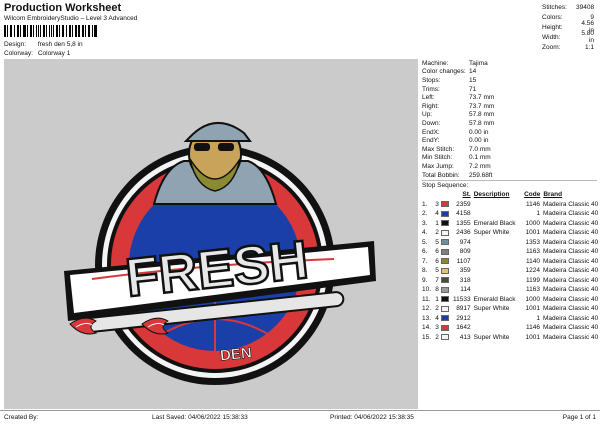 The height and width of the screenshot is (424, 600). What do you see at coordinates (551, 47) in the screenshot?
I see `stat-label: Zoom:` at bounding box center [551, 47].